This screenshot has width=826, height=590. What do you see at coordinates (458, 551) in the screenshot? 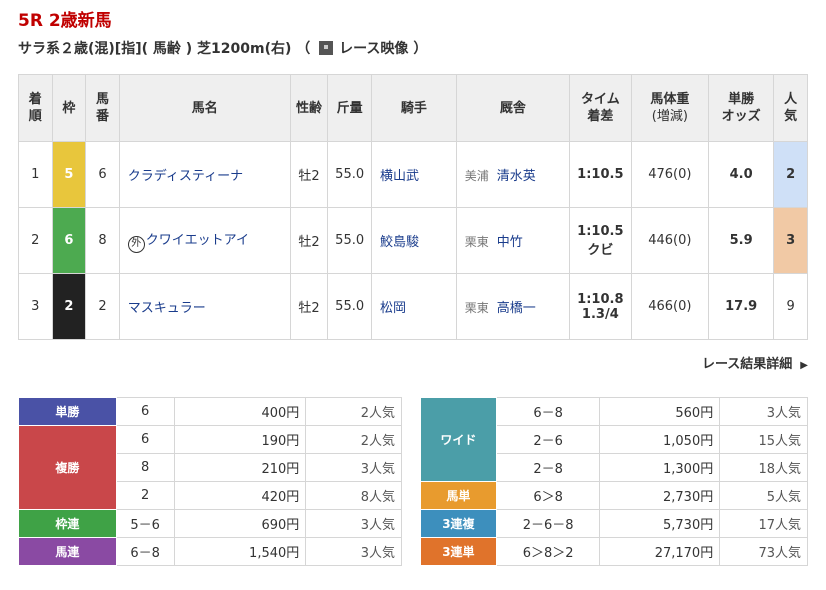
I see `payout-label-sanrentan: 3連単` at bounding box center [458, 551].